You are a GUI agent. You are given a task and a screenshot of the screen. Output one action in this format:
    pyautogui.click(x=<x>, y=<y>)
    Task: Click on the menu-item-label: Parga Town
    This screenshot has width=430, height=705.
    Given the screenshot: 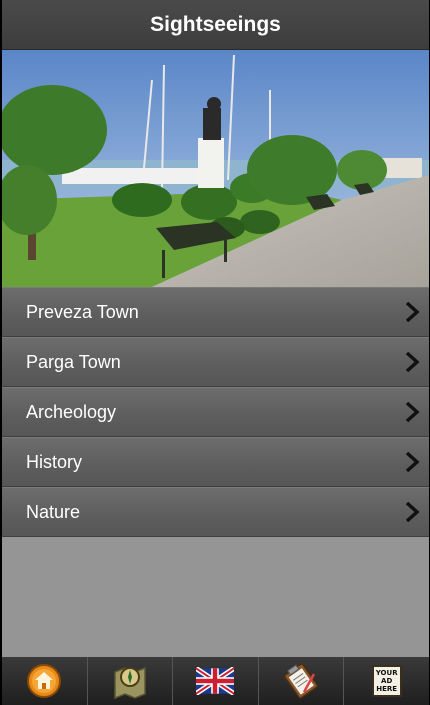 What is the action you would take?
    pyautogui.click(x=73, y=361)
    